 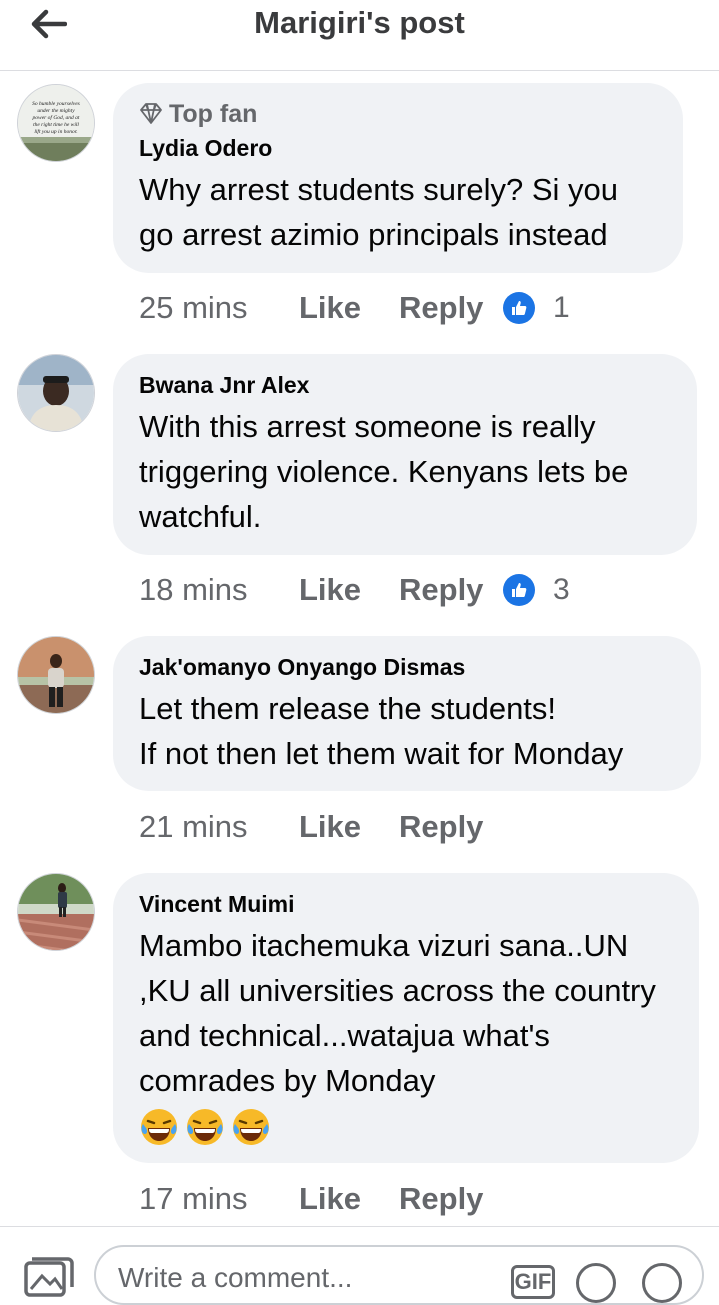 I want to click on comment-actions: 18 mins Like Reply 3, so click(x=354, y=590).